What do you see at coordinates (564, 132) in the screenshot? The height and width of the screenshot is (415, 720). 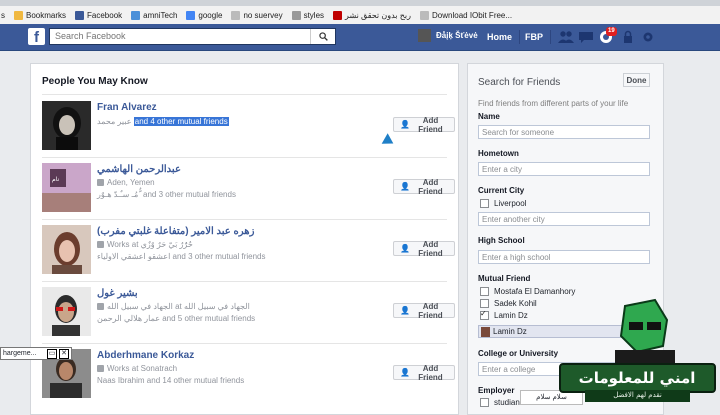 I see `name-input` at bounding box center [564, 132].